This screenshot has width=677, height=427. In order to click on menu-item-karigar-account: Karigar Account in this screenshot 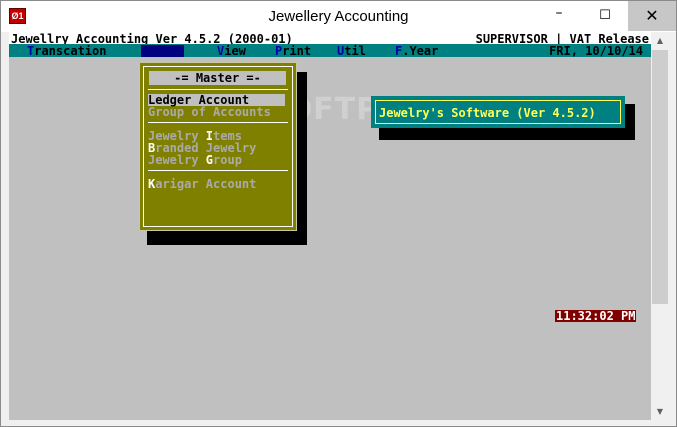, I will do `click(216, 184)`.